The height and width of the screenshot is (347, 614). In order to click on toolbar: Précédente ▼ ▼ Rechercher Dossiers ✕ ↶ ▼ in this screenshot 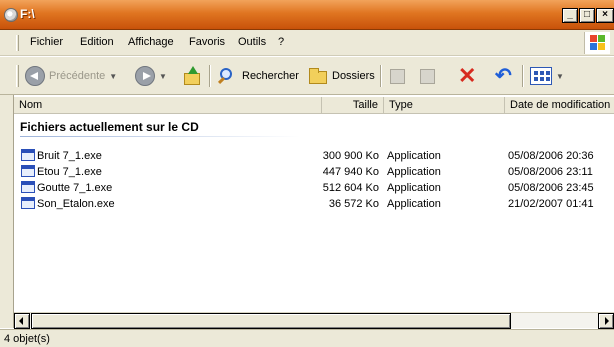, I will do `click(307, 76)`.